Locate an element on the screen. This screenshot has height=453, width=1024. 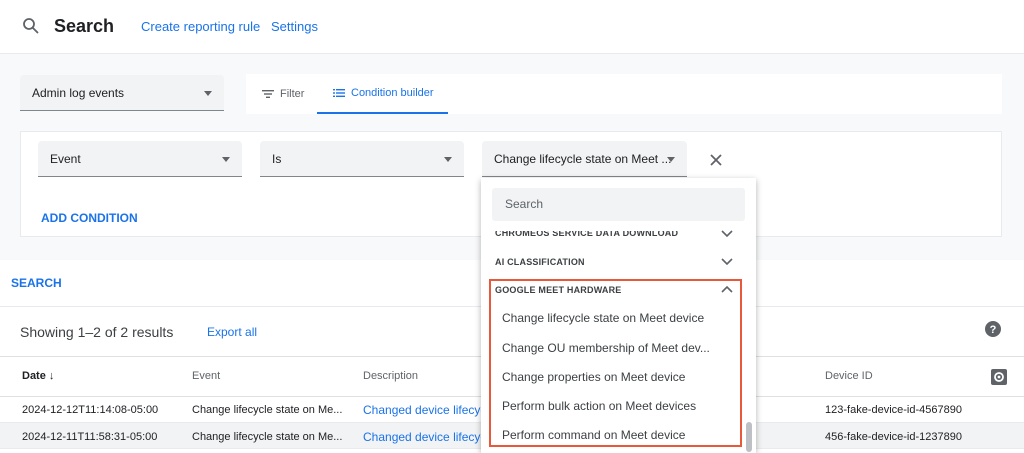
filter-icon is located at coordinates (268, 94).